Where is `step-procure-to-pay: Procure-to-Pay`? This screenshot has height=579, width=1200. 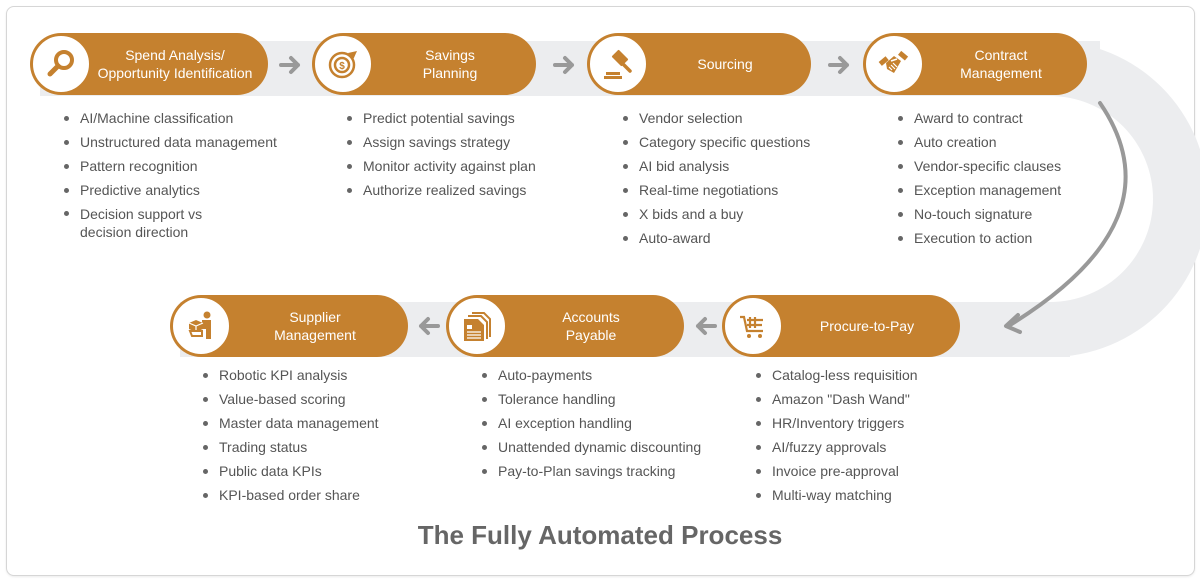 step-procure-to-pay: Procure-to-Pay is located at coordinates (841, 326).